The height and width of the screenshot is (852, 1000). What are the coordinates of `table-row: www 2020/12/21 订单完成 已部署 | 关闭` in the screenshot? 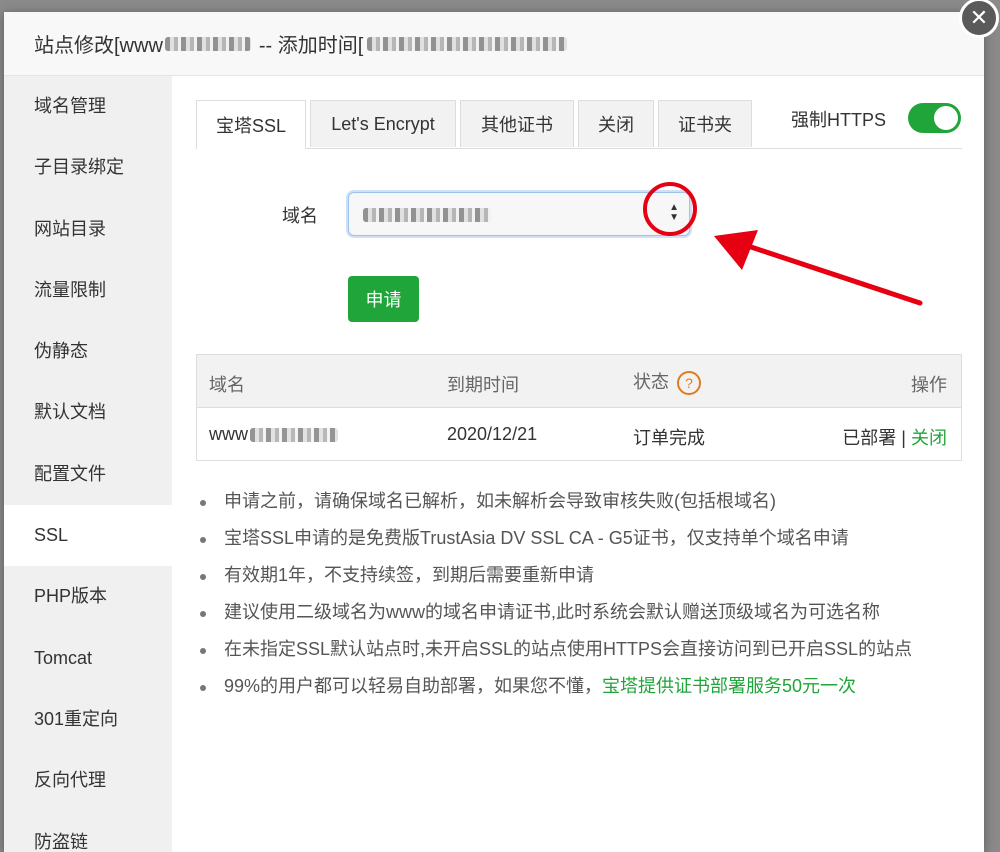 It's located at (579, 434).